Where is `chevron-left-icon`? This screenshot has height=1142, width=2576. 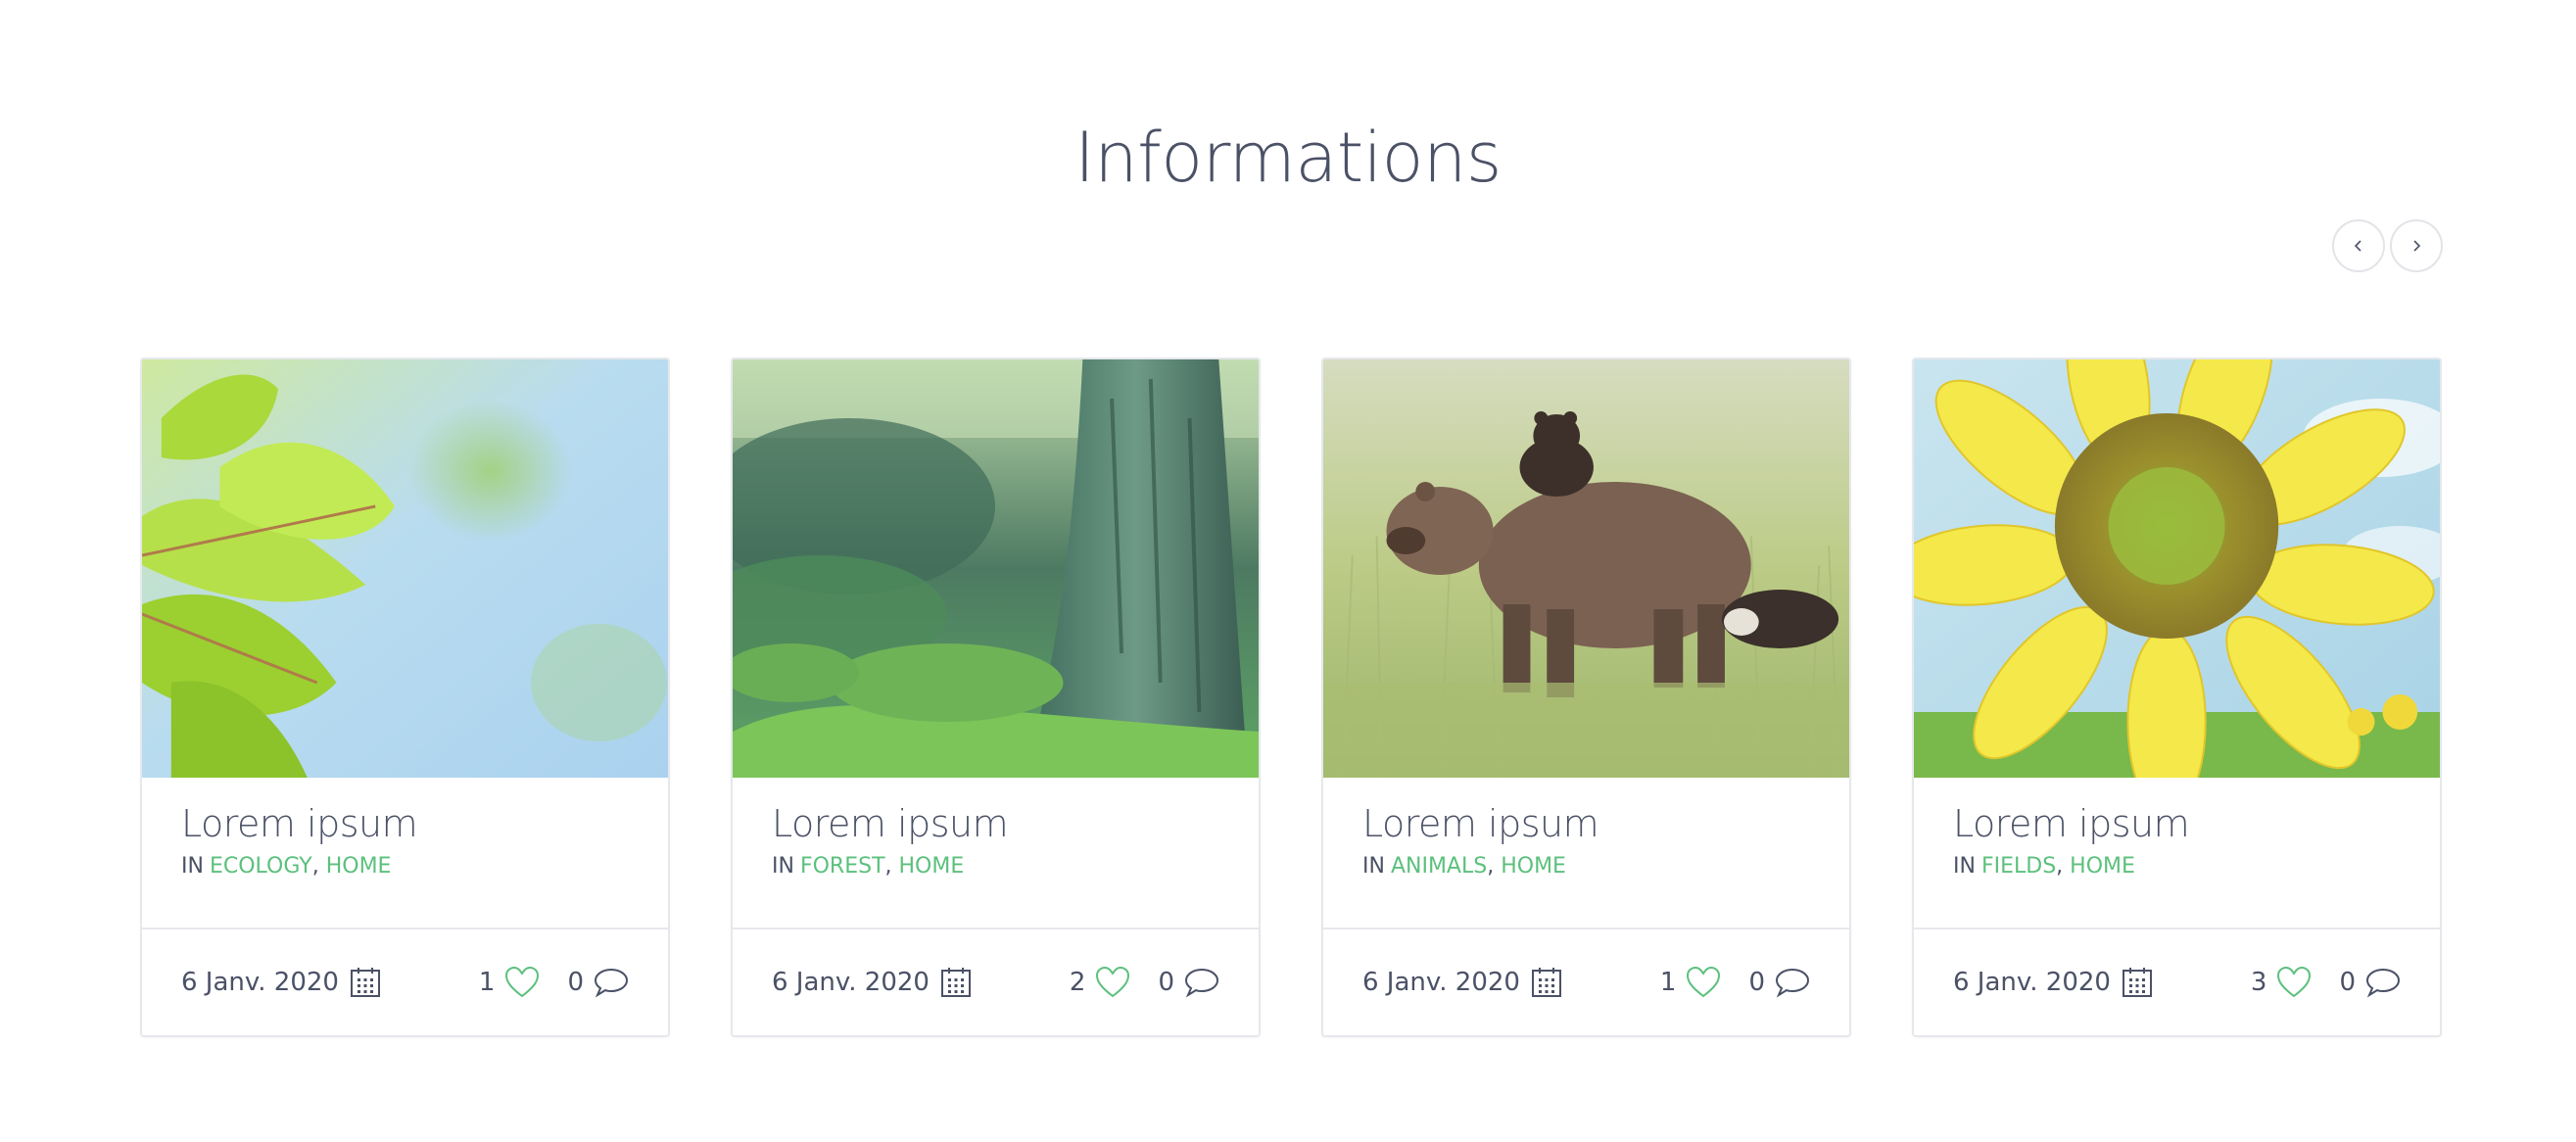 chevron-left-icon is located at coordinates (2357, 246).